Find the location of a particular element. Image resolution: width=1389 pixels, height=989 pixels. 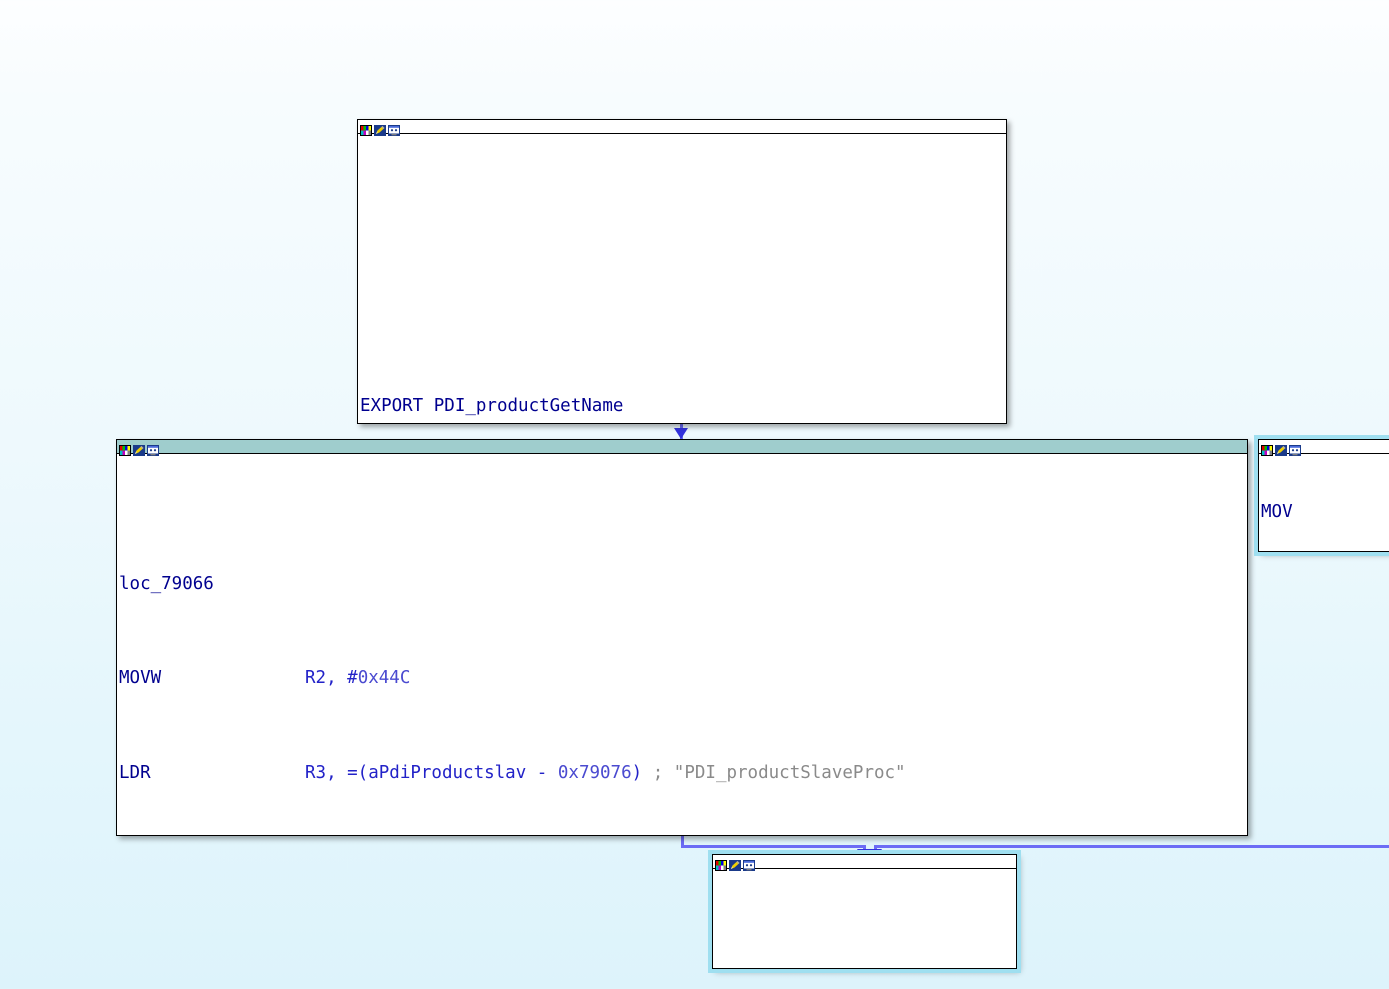

edge-body-exit-horiz is located at coordinates (773, 846).